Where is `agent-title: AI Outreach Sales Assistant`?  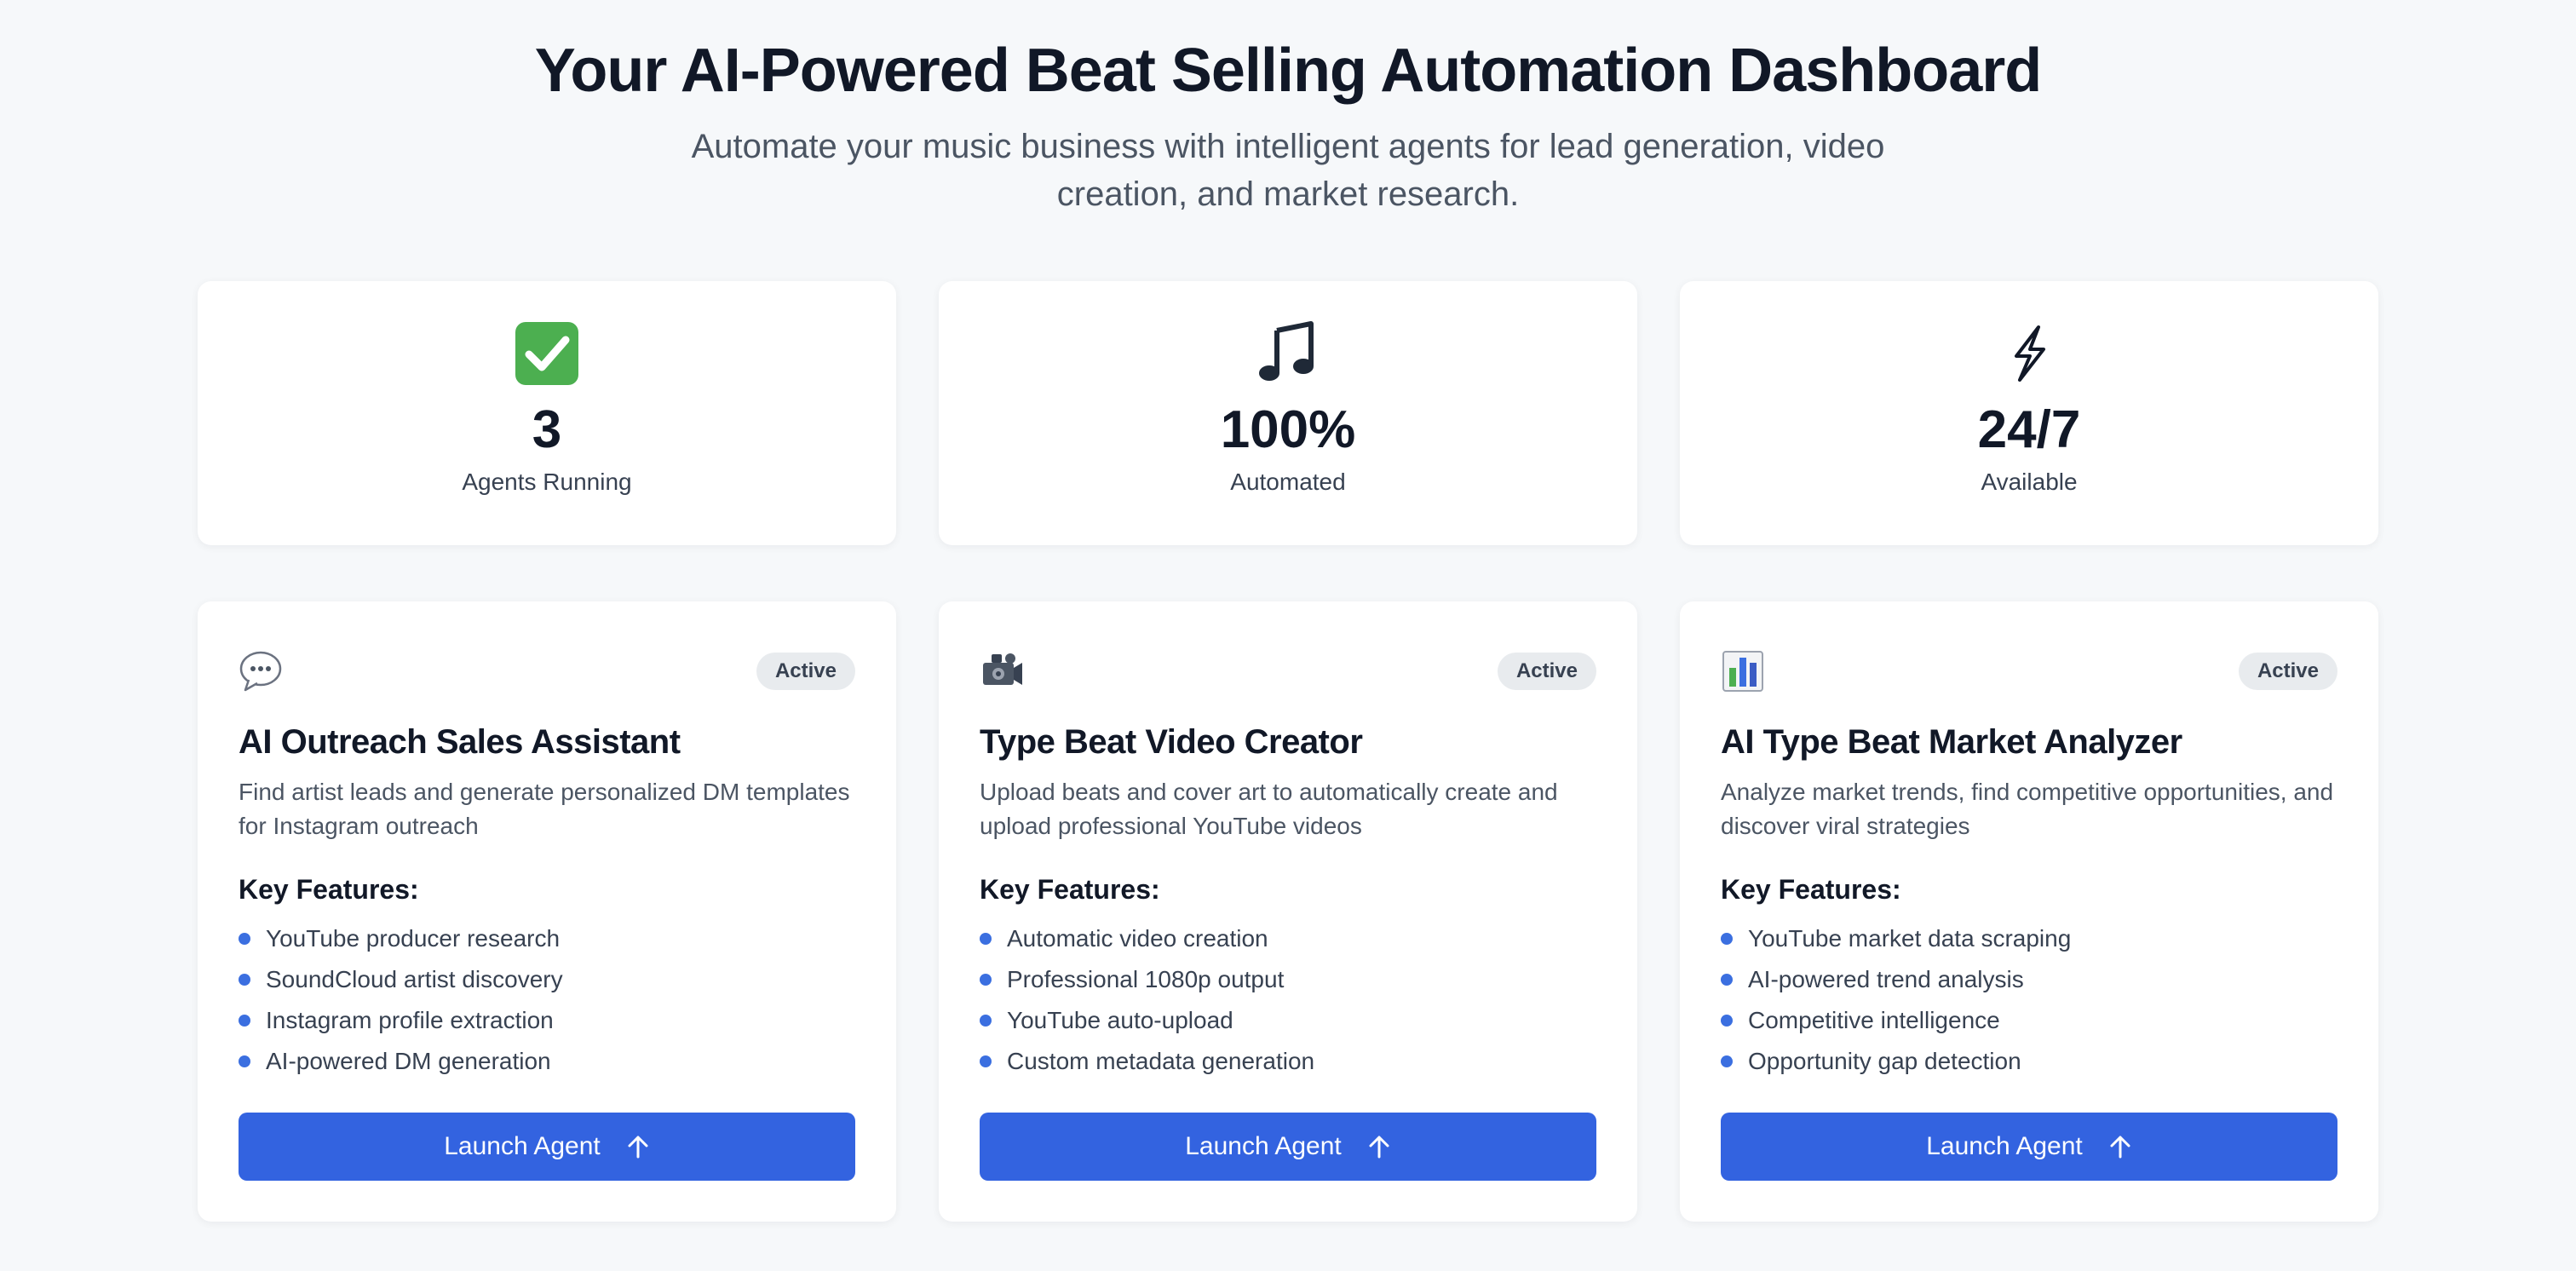
agent-title: AI Outreach Sales Assistant is located at coordinates (460, 742).